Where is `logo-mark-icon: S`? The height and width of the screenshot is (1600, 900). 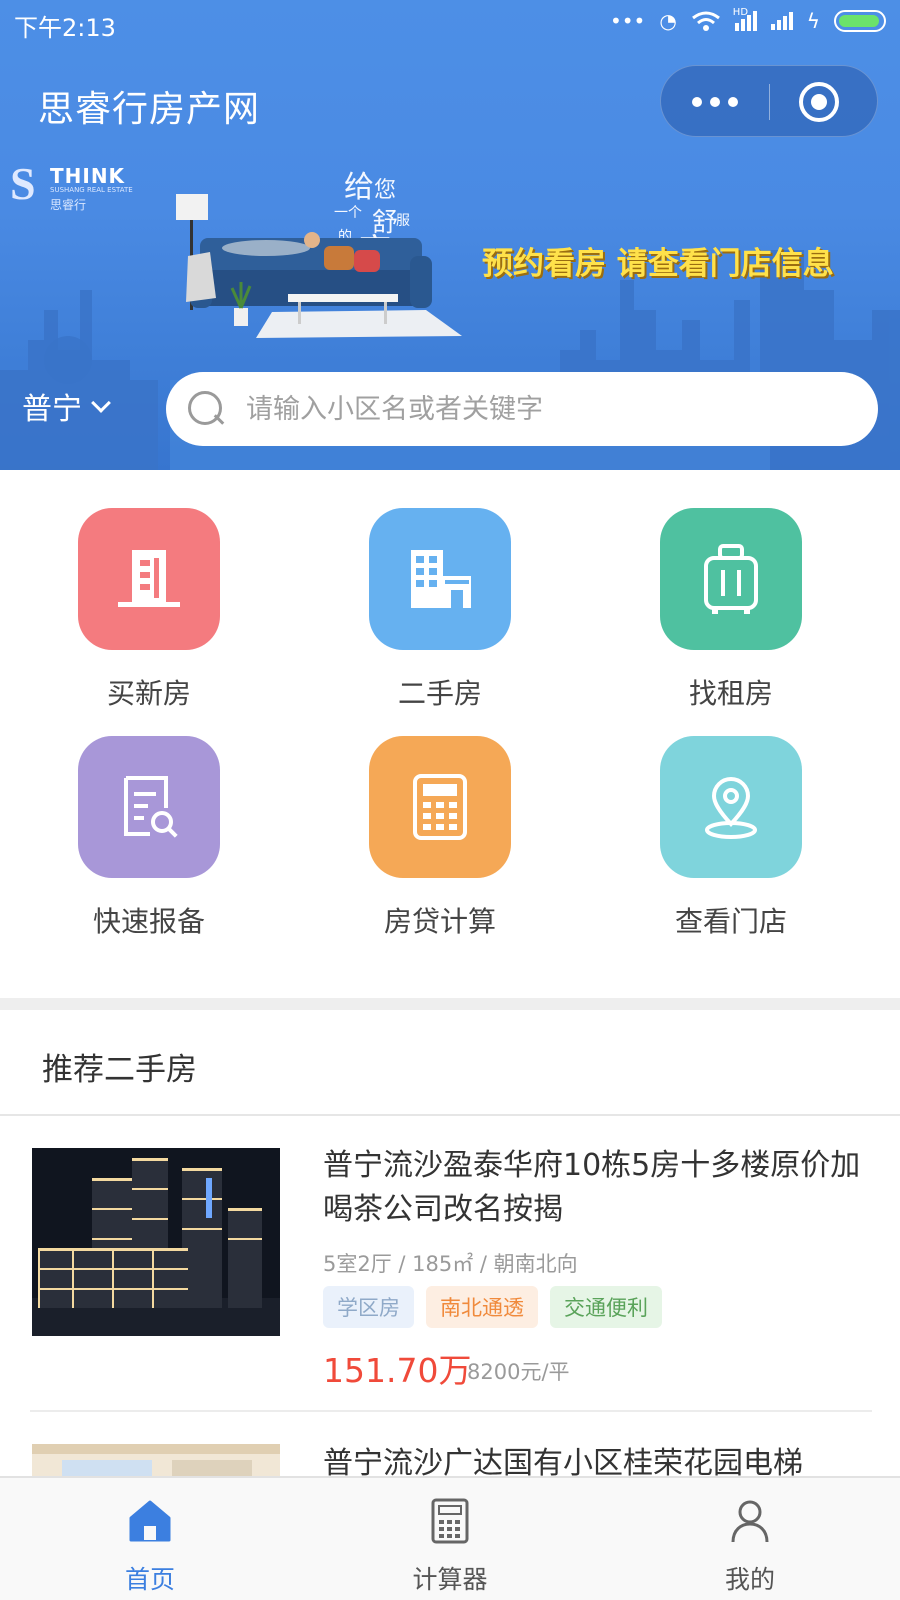 logo-mark-icon: S is located at coordinates (23, 183).